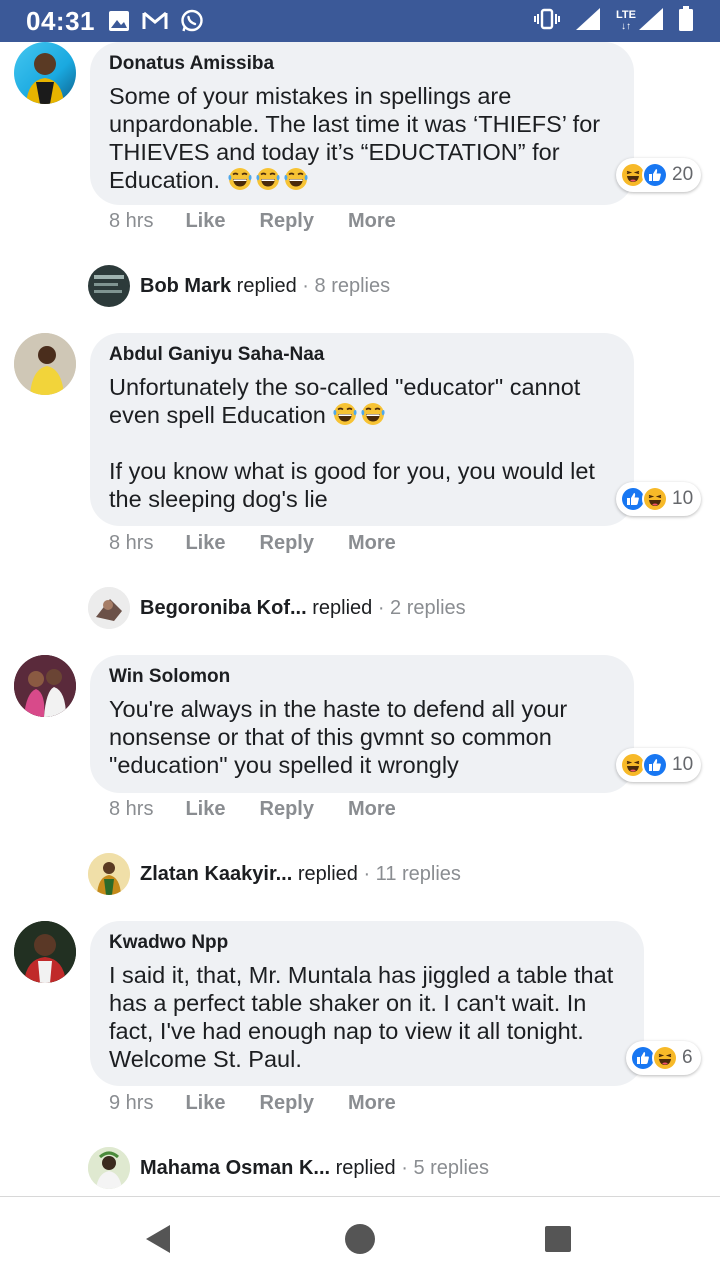 This screenshot has width=720, height=1280. I want to click on comment-actions: 9 hrs Like Reply More, so click(269, 1103).